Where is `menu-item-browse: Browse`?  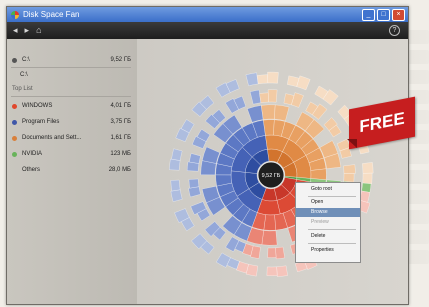 menu-item-browse: Browse is located at coordinates (328, 212).